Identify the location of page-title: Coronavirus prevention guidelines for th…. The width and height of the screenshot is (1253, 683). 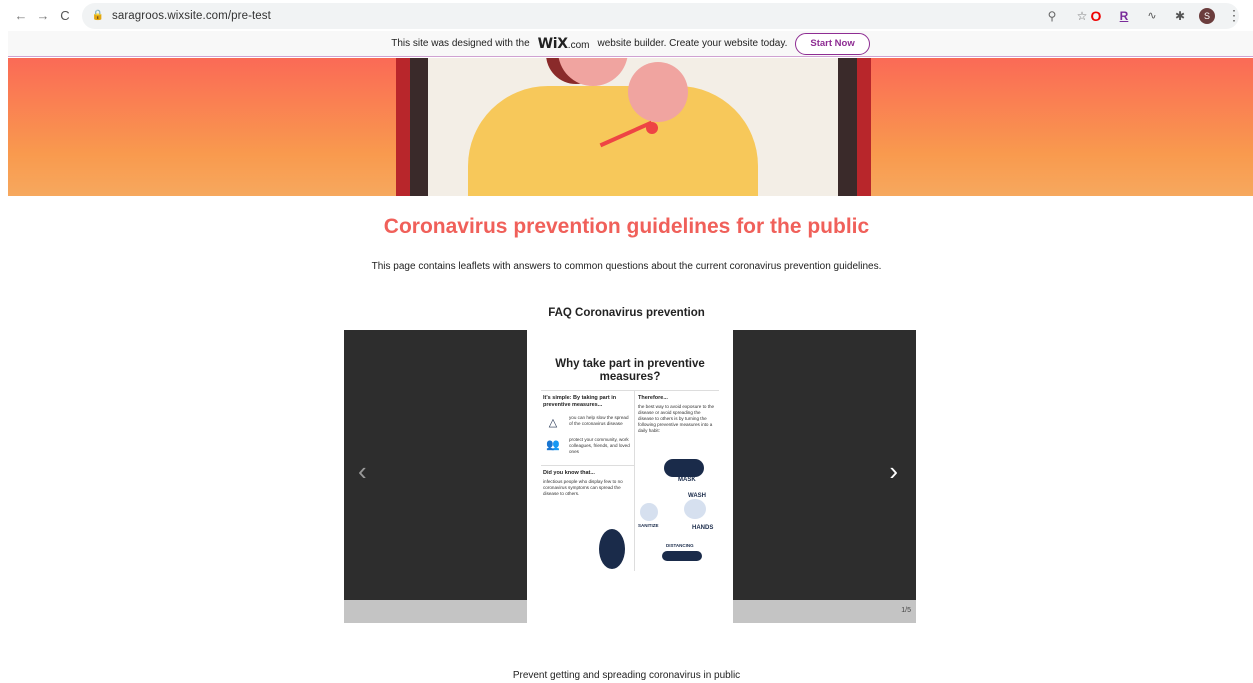
(626, 226).